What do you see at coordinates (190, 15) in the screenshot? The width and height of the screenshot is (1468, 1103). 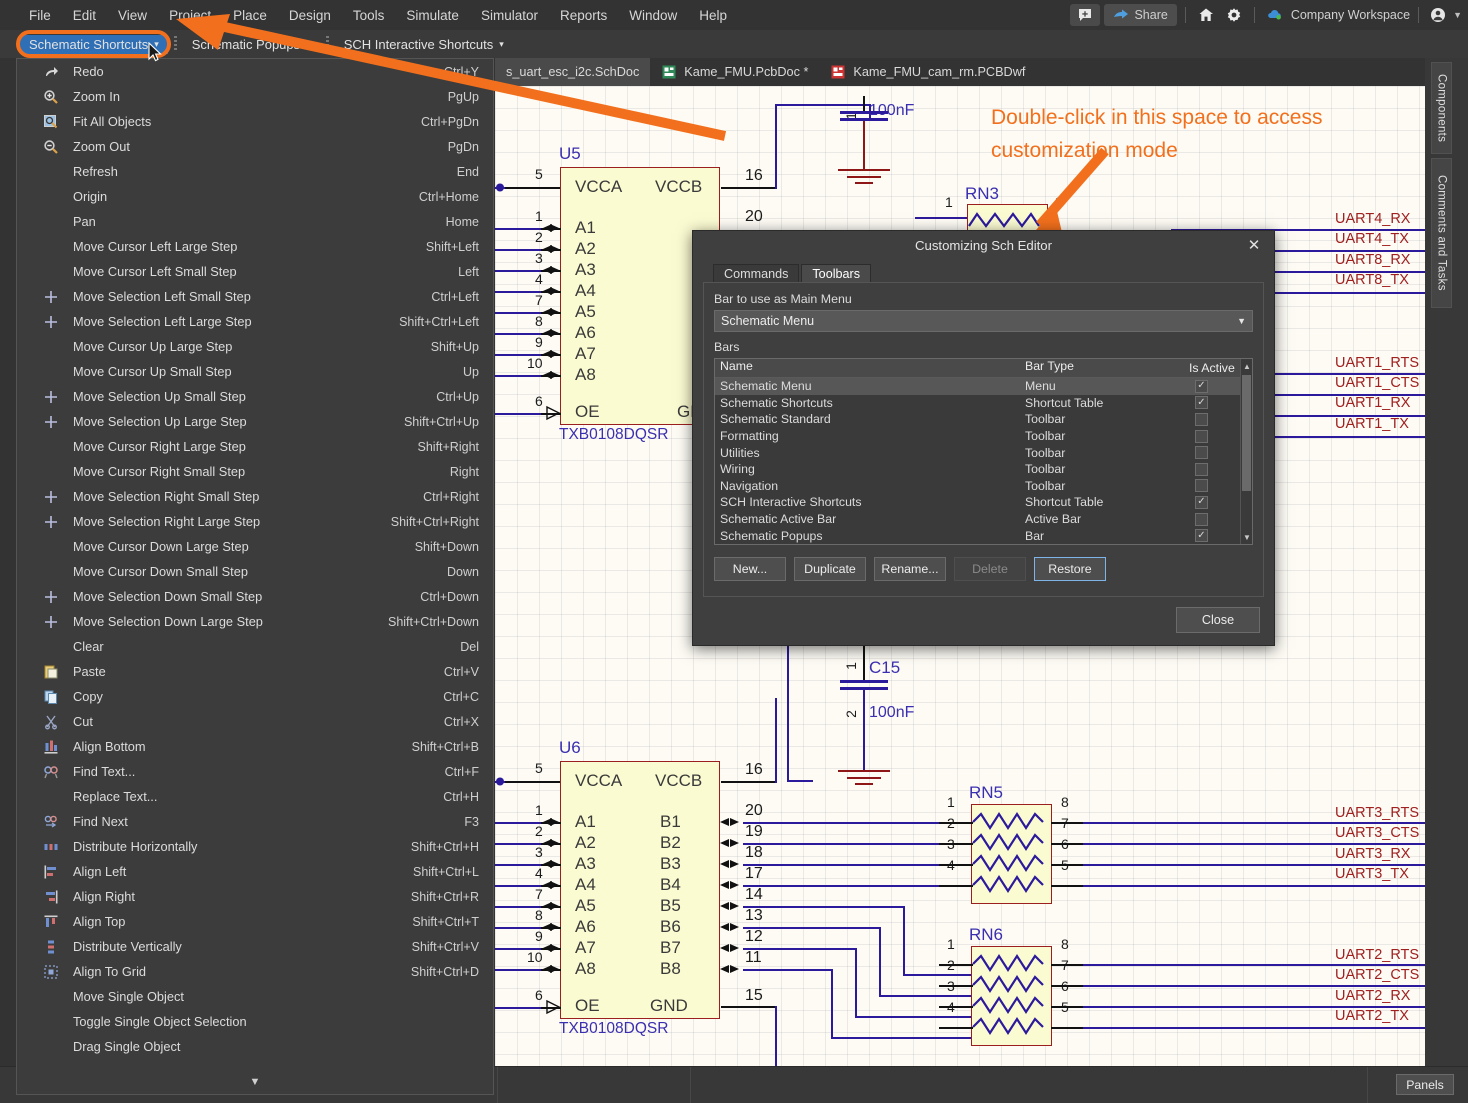 I see `menu-project: Project` at bounding box center [190, 15].